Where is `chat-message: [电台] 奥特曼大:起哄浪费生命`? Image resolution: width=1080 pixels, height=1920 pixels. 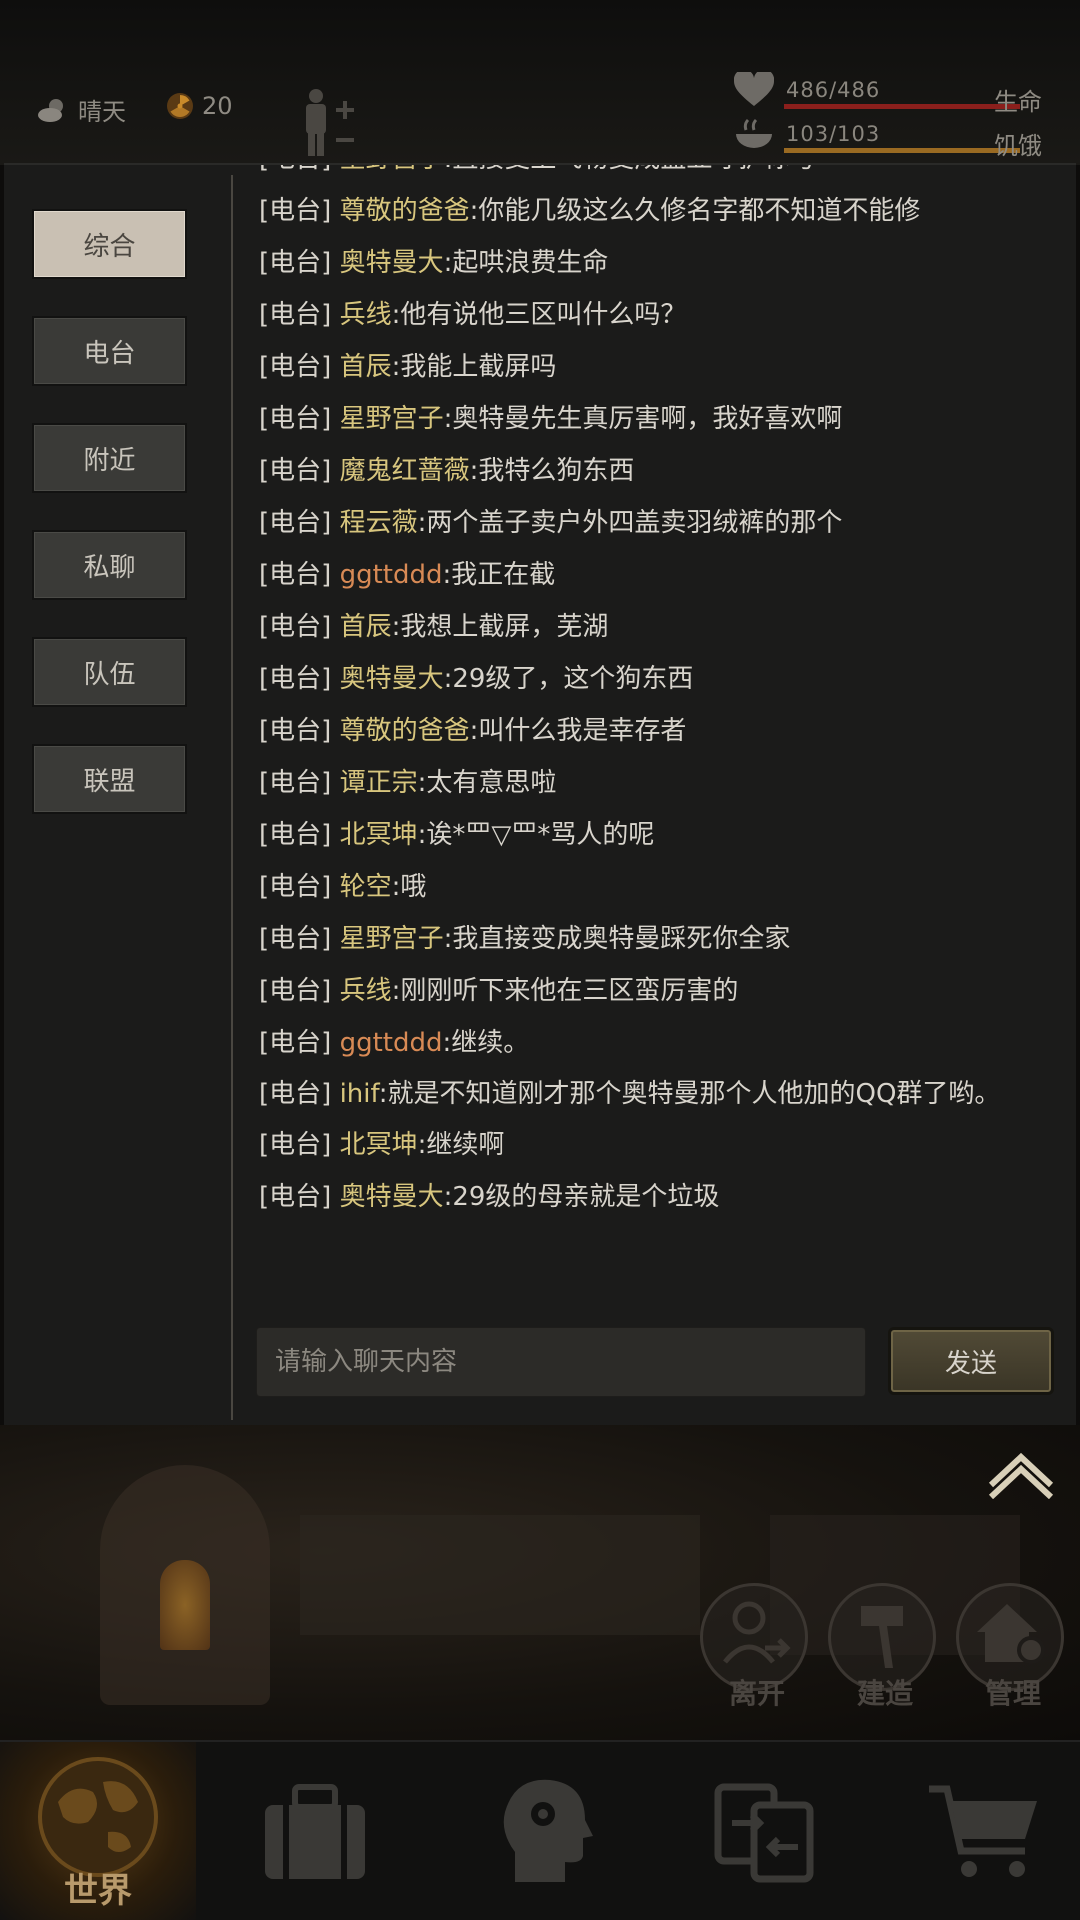 chat-message: [电台] 奥特曼大:起哄浪费生命 is located at coordinates (659, 263).